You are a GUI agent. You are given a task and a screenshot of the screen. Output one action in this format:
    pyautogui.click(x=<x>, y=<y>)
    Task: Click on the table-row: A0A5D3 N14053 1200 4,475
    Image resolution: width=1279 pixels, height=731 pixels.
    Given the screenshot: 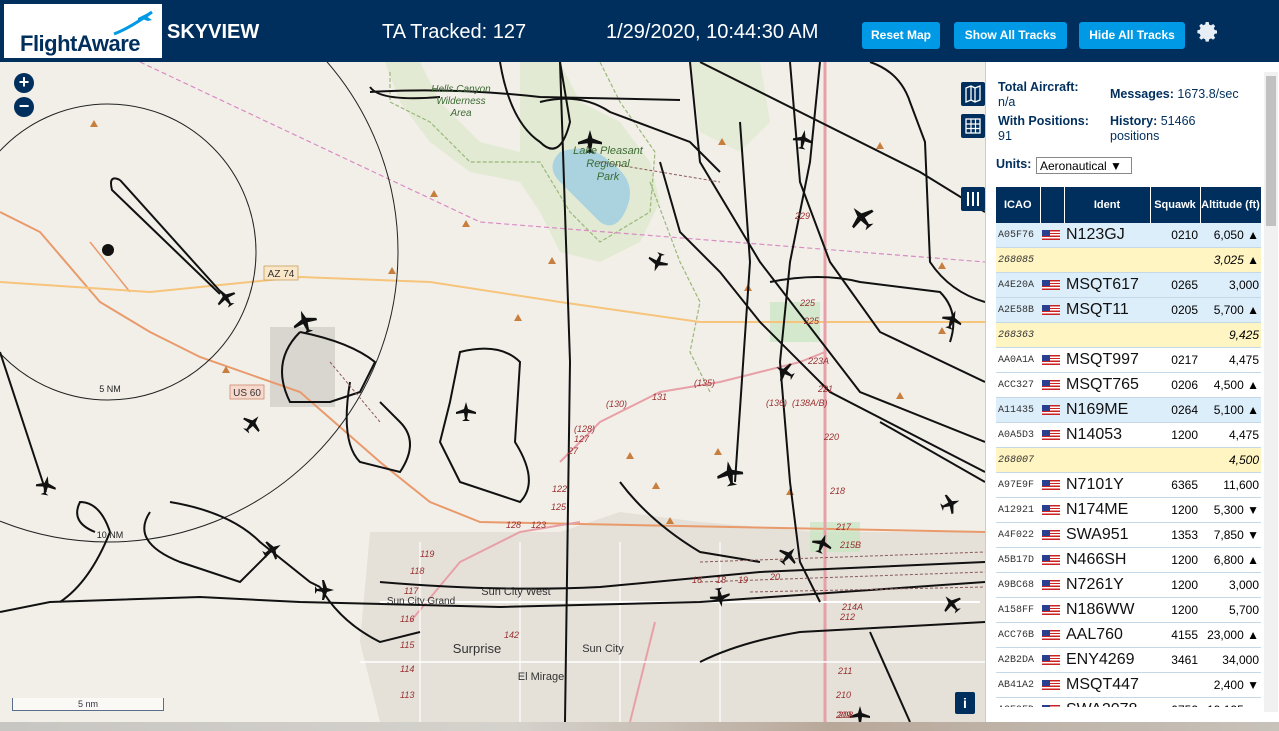 What is the action you would take?
    pyautogui.click(x=1128, y=435)
    